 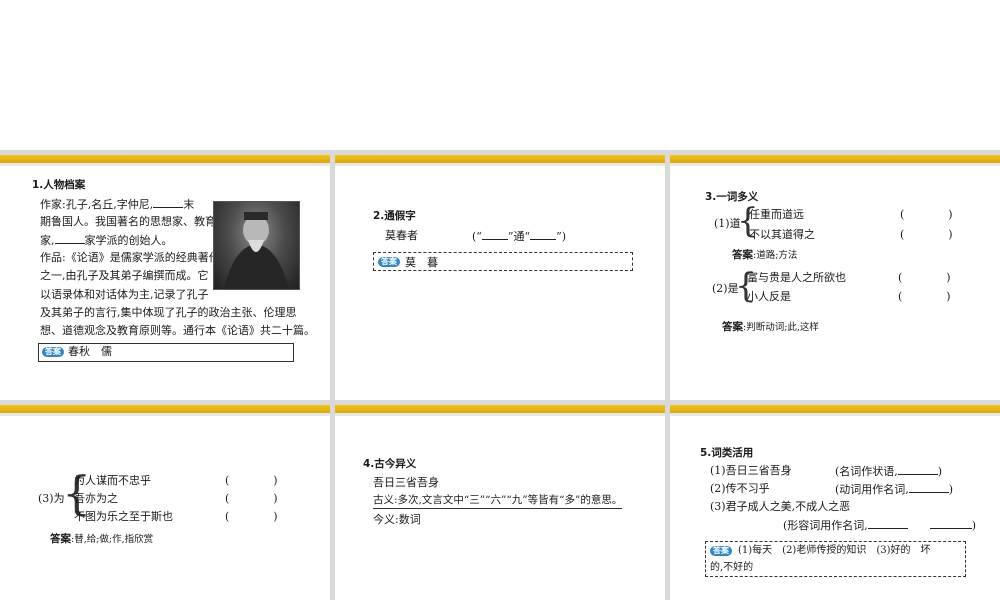 I want to click on group-label: (3)为, so click(x=51, y=498).